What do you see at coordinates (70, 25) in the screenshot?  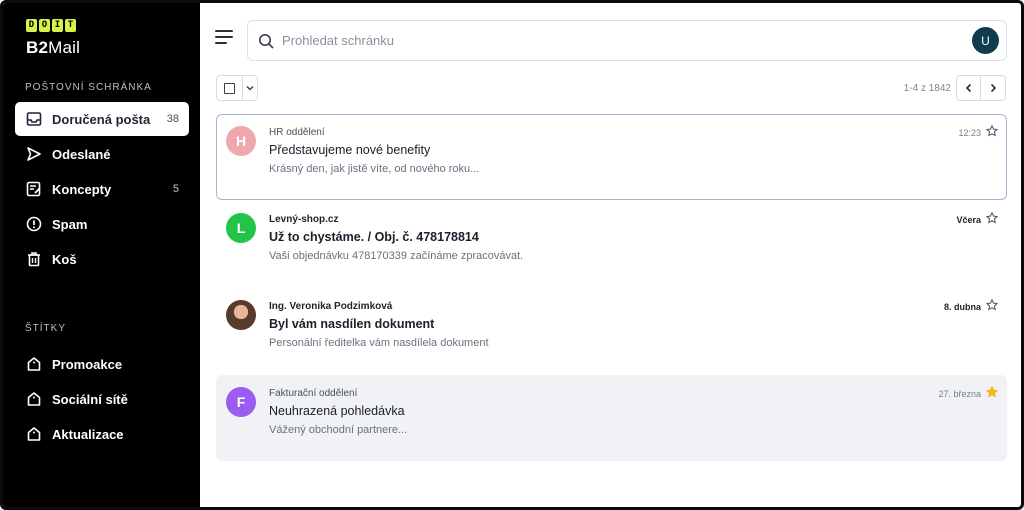 I see `logo-letter: T` at bounding box center [70, 25].